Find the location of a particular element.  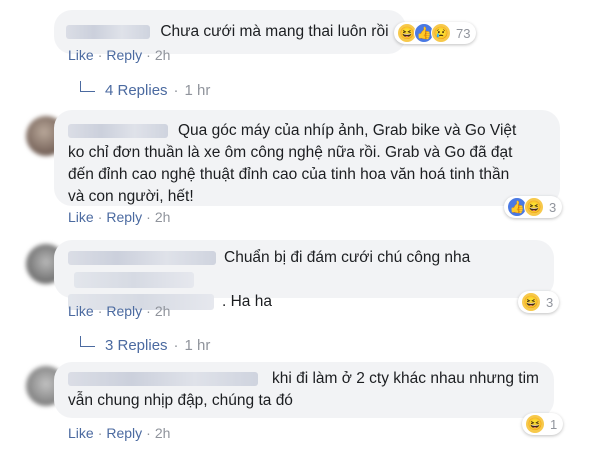

reaction-summary: 👍 😆 3 is located at coordinates (533, 207).